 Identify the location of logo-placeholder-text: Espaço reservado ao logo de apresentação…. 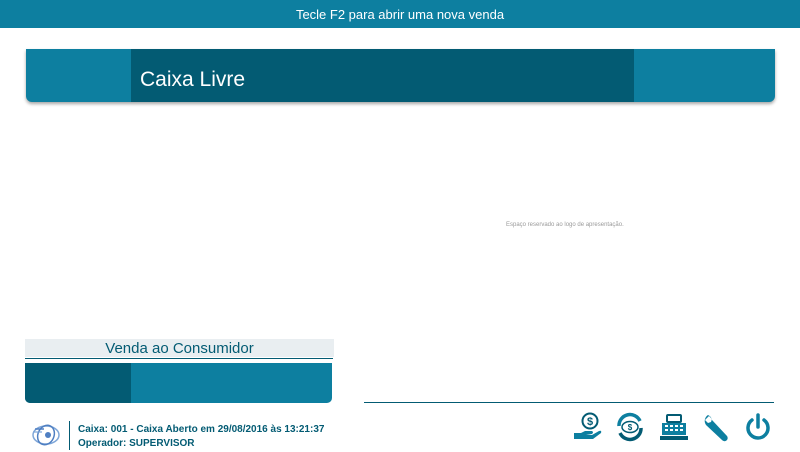
(565, 225).